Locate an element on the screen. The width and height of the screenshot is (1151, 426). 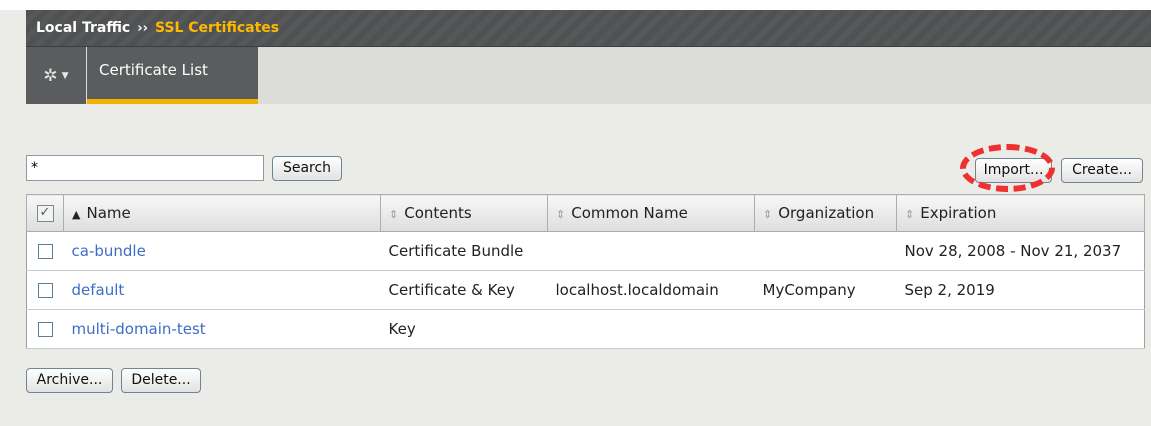
certificate-link: default is located at coordinates (98, 290).